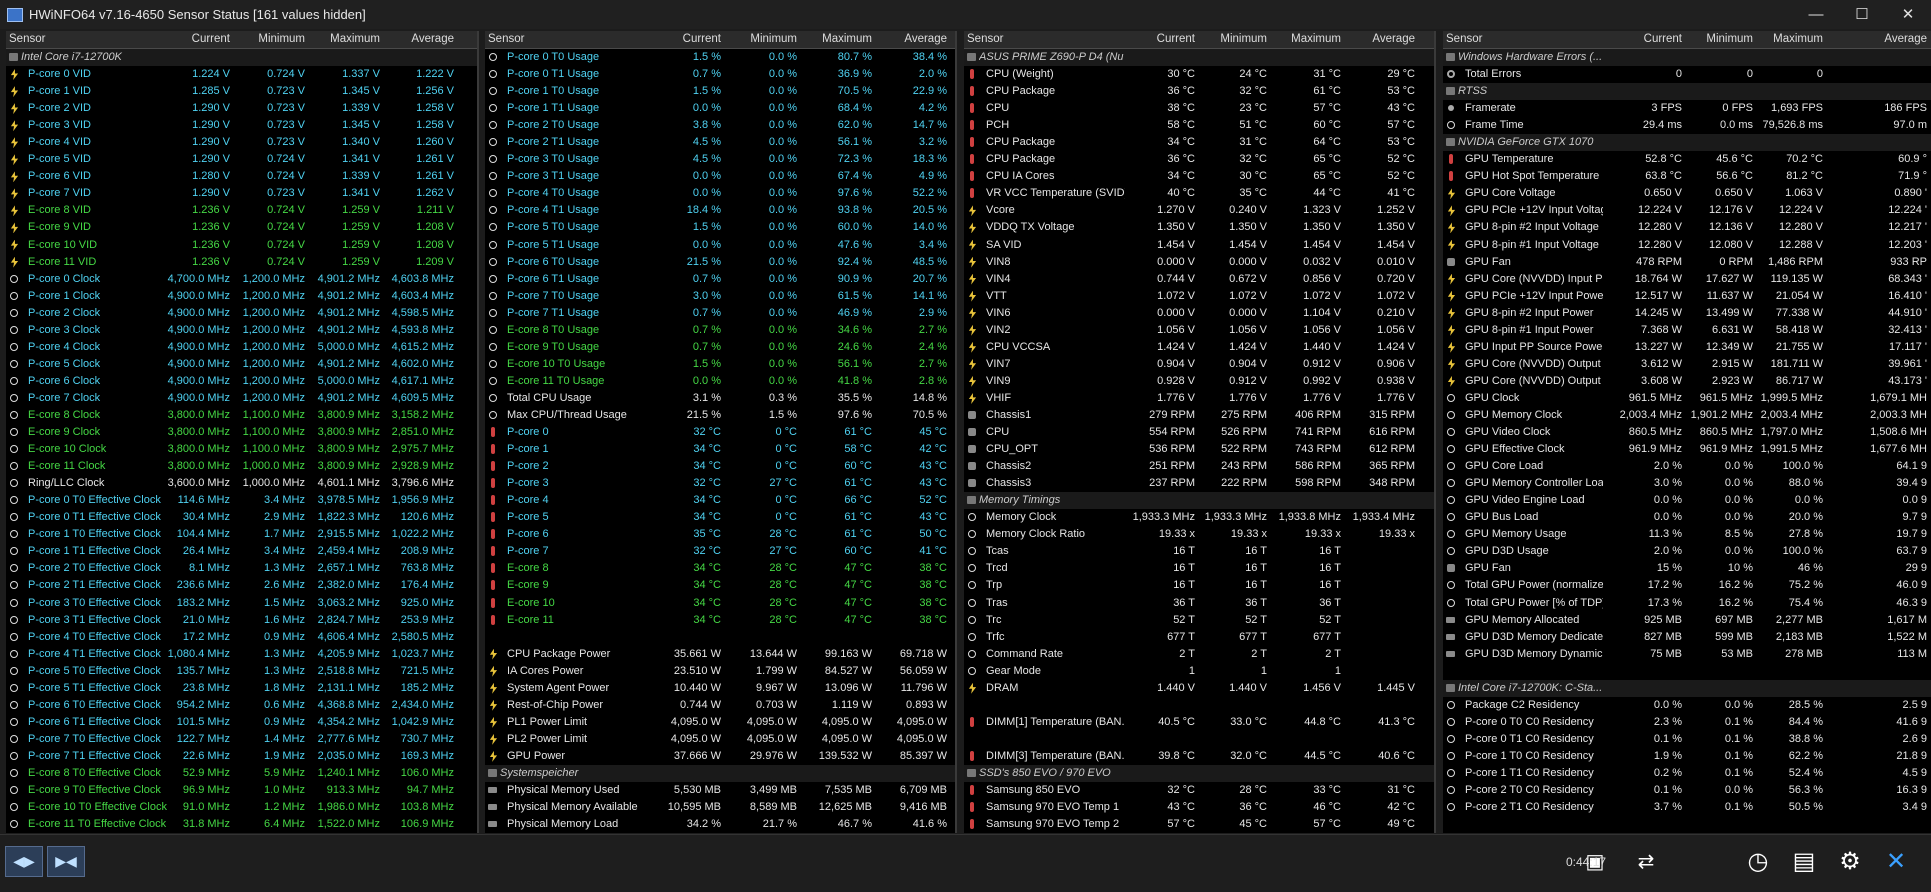  I want to click on sensor-row: P-core 0 T1 Usage 0.7 % 0.0 % 36.9 % 2.0 %, so click(720, 74).